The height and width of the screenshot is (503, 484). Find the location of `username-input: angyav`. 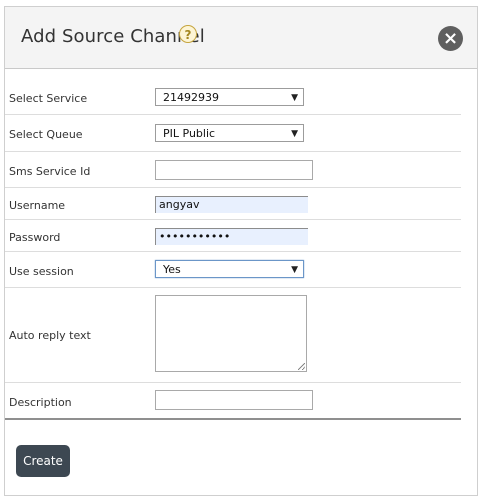

username-input: angyav is located at coordinates (231, 204).